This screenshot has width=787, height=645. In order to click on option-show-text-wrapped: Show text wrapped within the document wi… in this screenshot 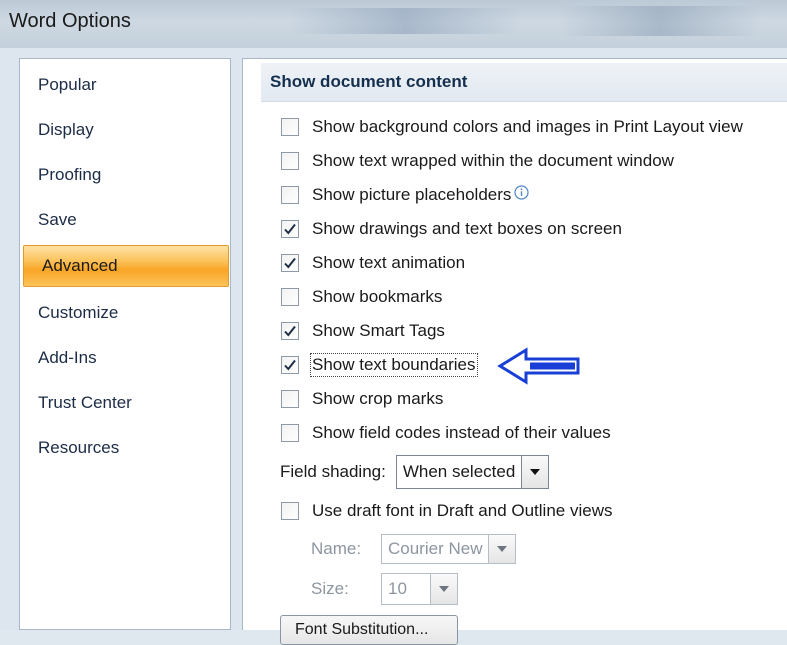, I will do `click(477, 161)`.